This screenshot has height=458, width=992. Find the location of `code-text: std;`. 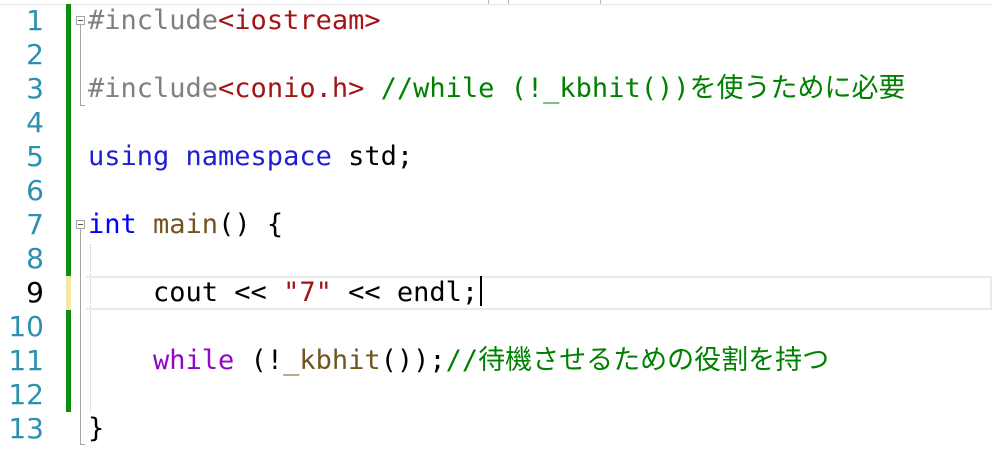

code-text: std; is located at coordinates (372, 156).